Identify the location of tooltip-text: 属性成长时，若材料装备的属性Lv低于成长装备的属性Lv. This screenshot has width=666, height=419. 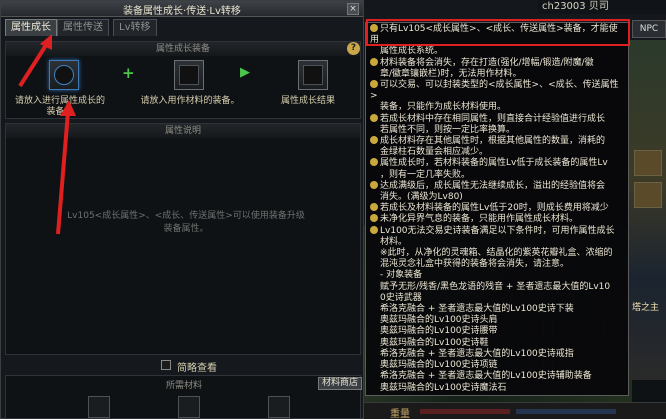
(494, 163).